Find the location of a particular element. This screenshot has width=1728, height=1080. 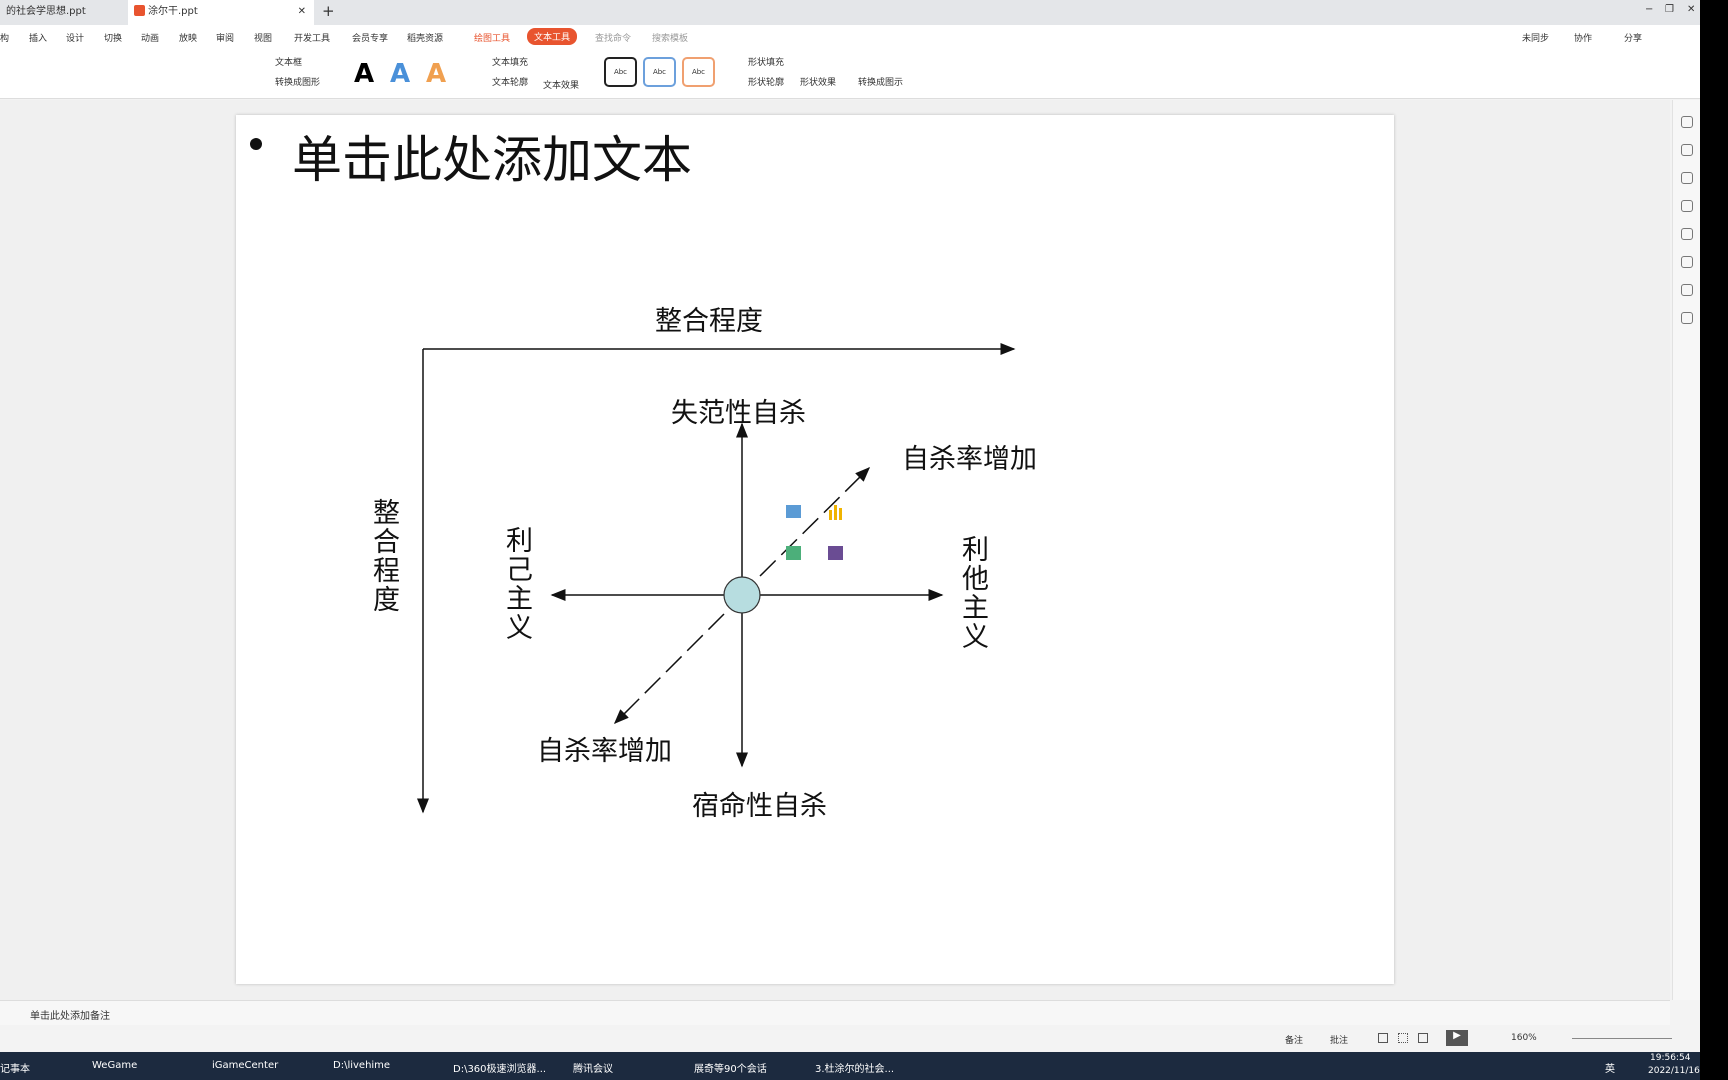

diagonal-down-arrow is located at coordinates (669, 669).